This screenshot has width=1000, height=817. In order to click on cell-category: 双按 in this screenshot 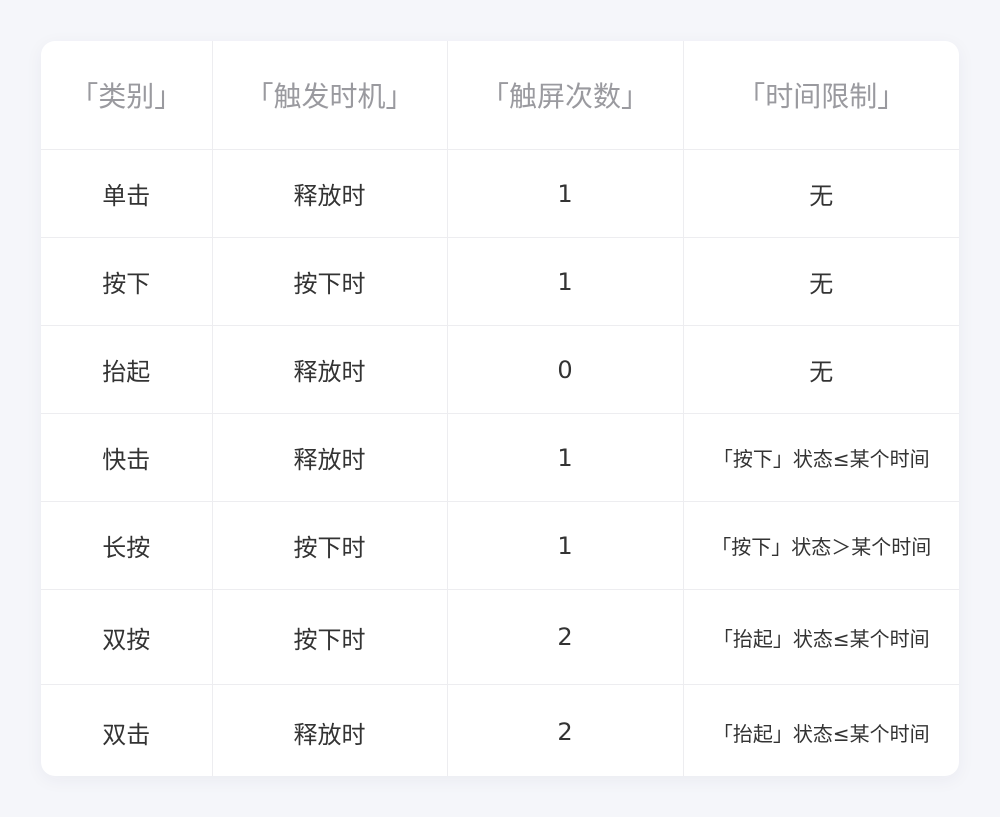, I will do `click(127, 637)`.